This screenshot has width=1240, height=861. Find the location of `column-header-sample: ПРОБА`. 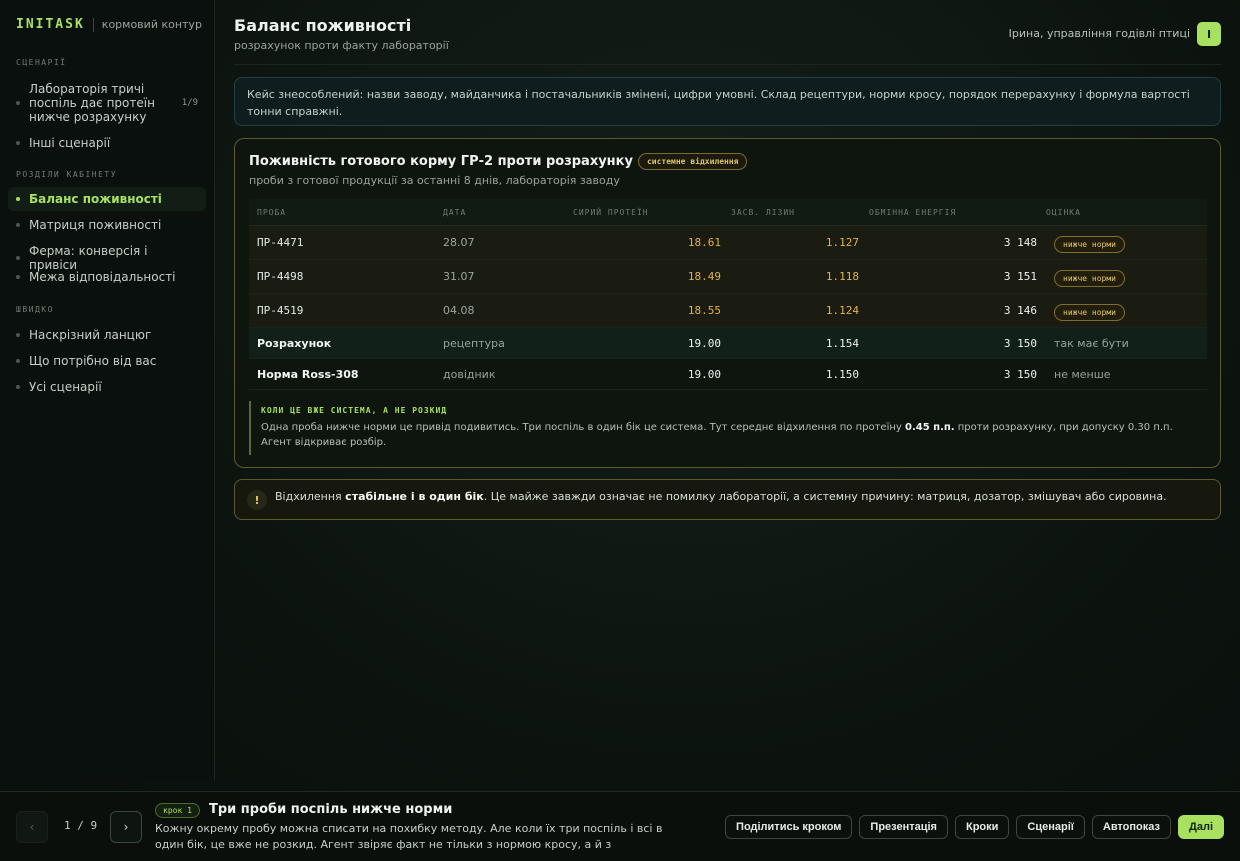

column-header-sample: ПРОБА is located at coordinates (272, 212).